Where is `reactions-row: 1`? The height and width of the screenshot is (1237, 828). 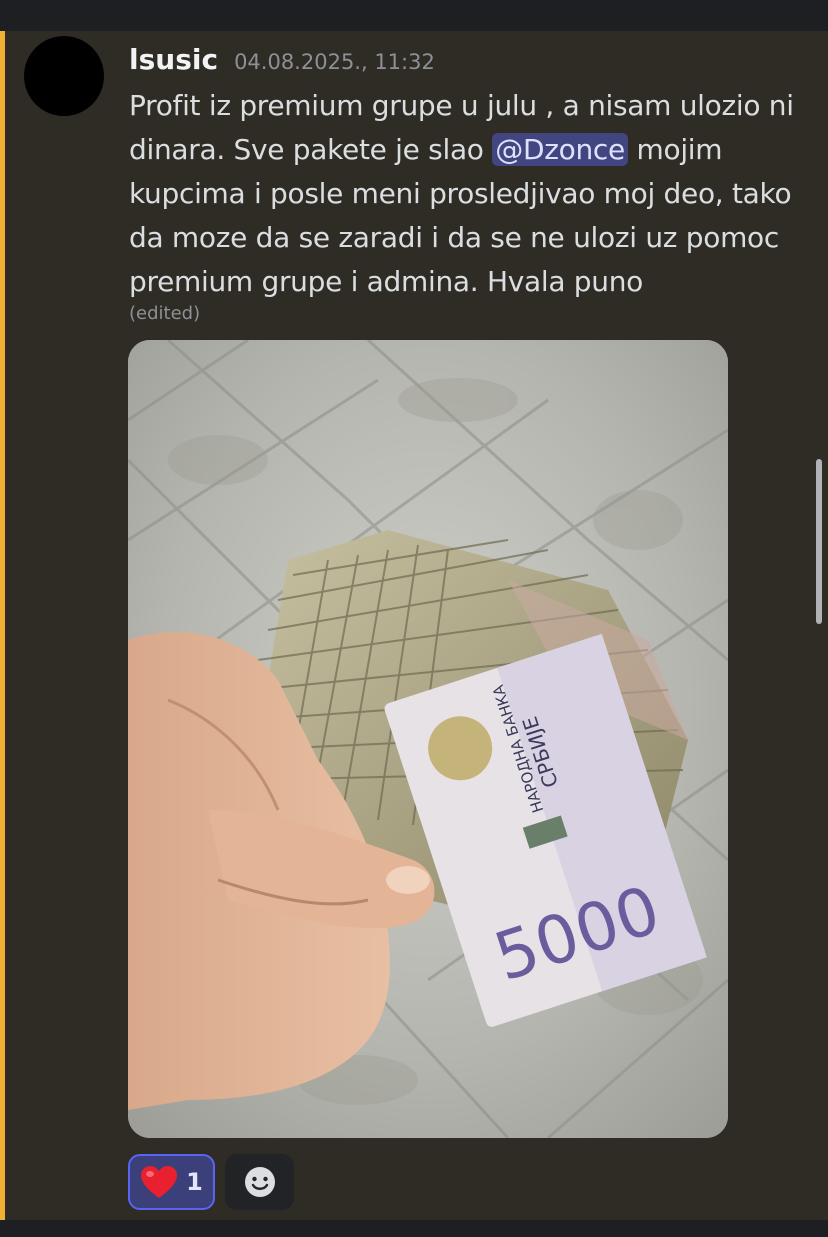 reactions-row: 1 is located at coordinates (211, 1182).